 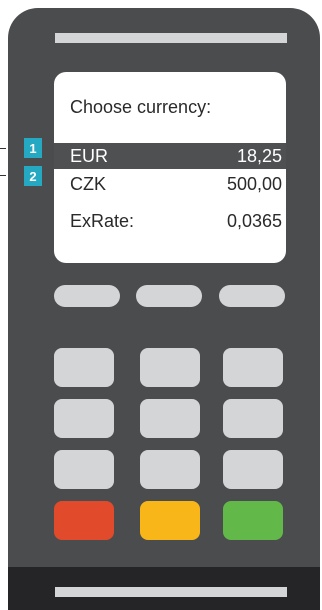 What do you see at coordinates (102, 220) in the screenshot?
I see `exrate-label: ExRate:` at bounding box center [102, 220].